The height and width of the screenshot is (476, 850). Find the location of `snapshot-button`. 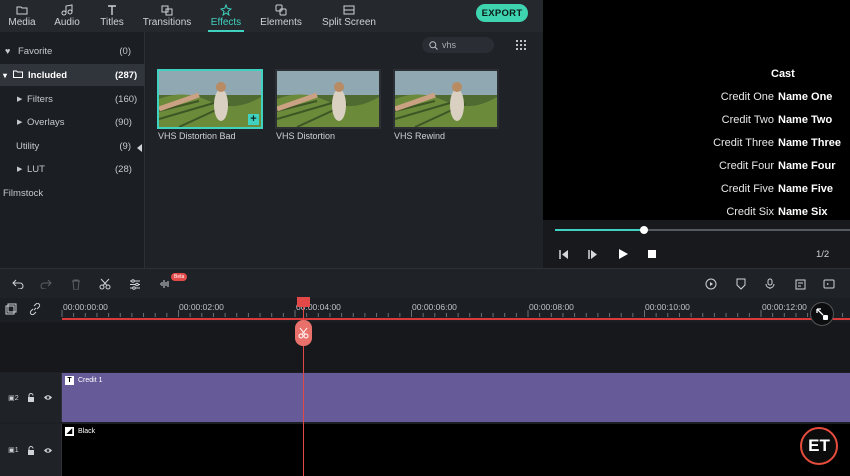

snapshot-button is located at coordinates (829, 284).